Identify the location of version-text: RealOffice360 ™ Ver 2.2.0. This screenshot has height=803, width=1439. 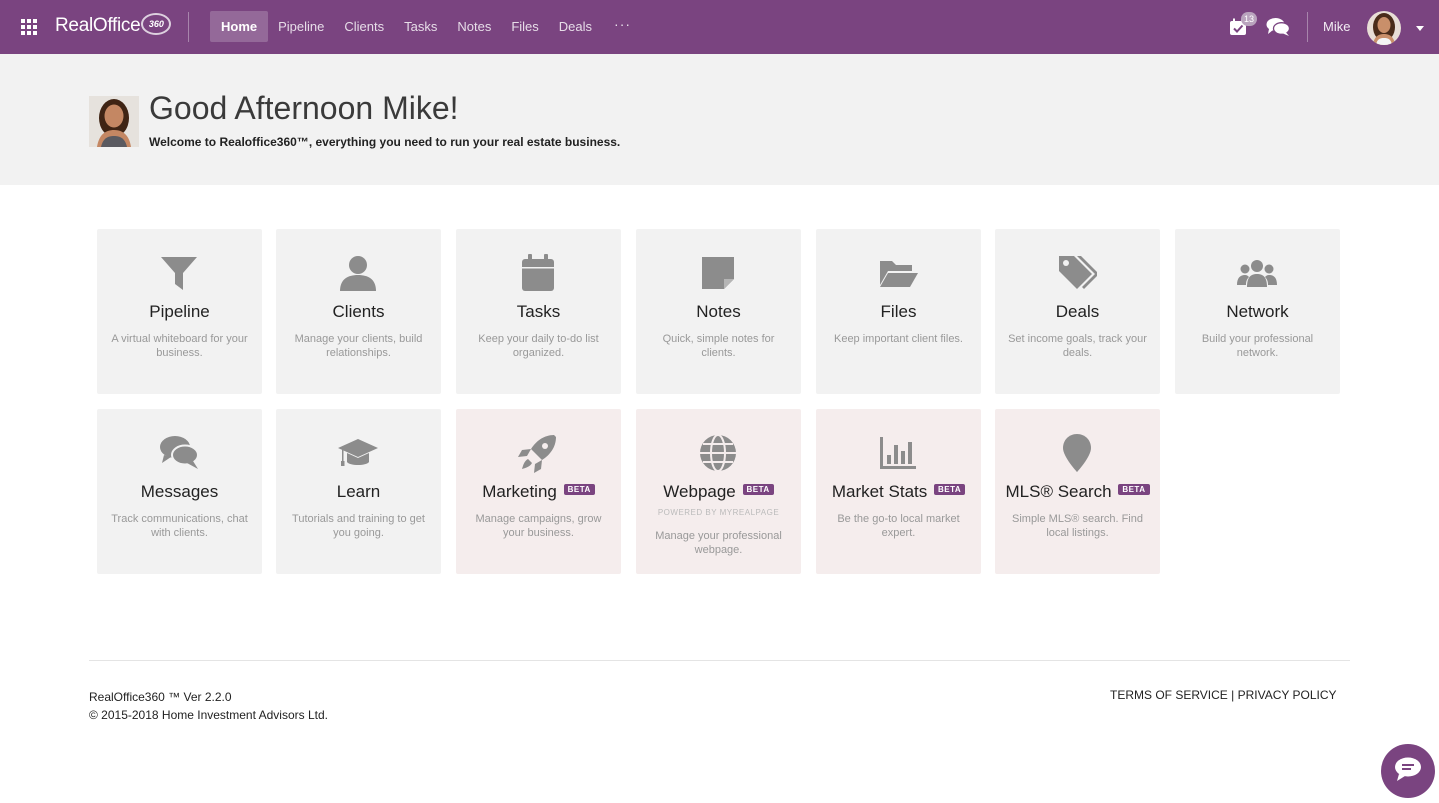
(160, 697).